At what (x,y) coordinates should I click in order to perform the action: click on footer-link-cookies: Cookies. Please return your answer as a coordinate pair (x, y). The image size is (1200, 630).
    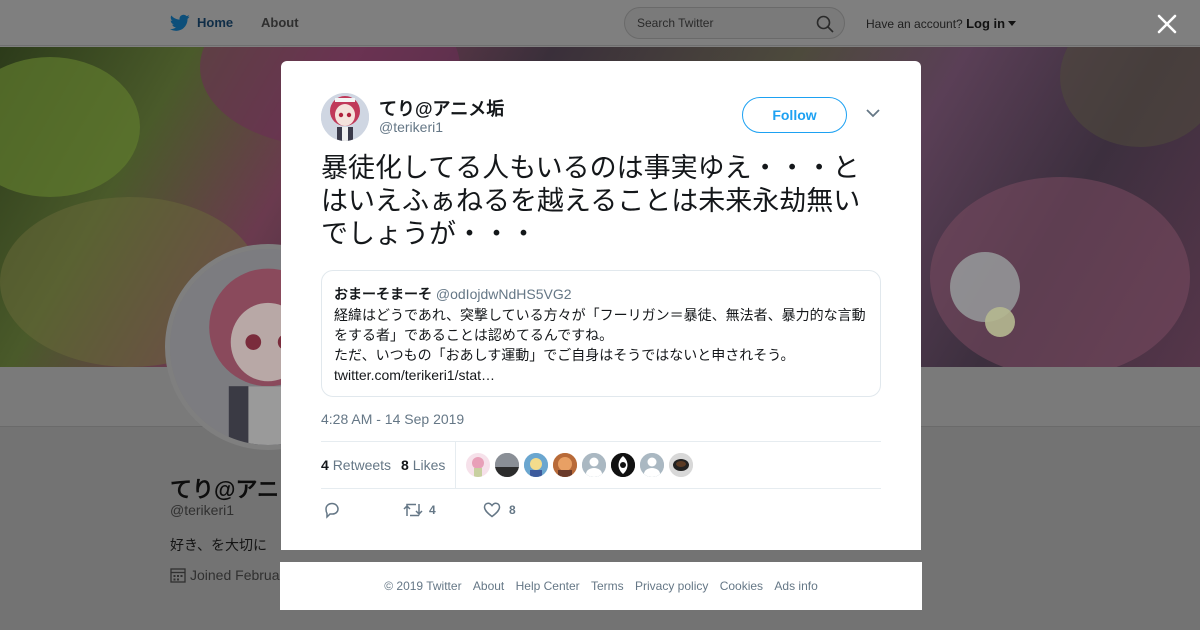
    Looking at the image, I should click on (741, 586).